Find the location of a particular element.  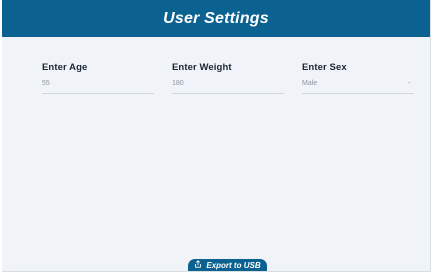

age-input: 55 is located at coordinates (98, 84).